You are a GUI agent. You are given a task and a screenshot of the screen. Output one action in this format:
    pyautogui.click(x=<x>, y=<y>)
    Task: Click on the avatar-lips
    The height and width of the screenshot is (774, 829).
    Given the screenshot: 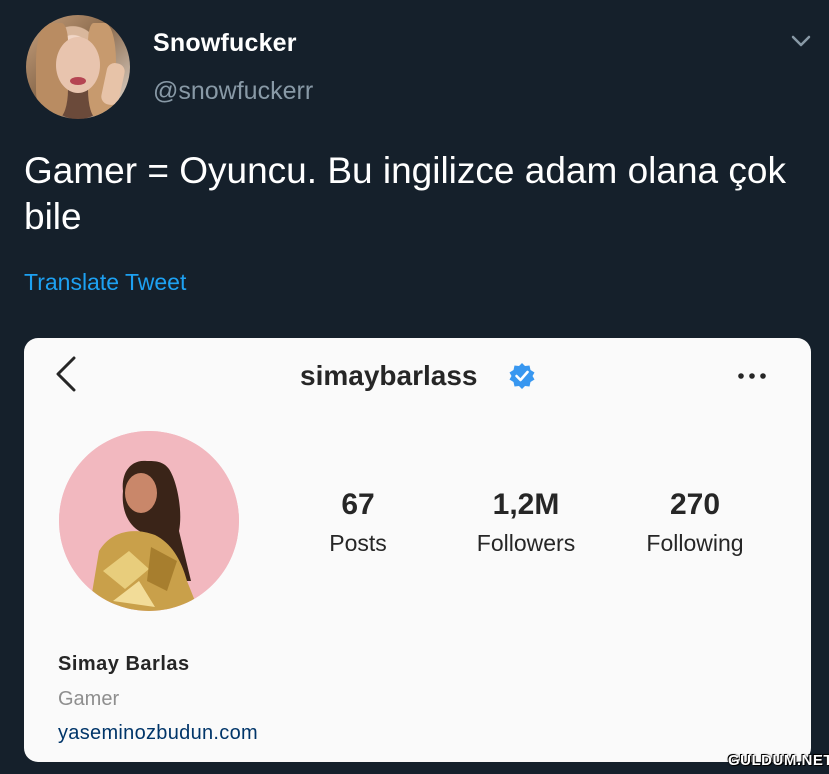 What is the action you would take?
    pyautogui.click(x=78, y=81)
    